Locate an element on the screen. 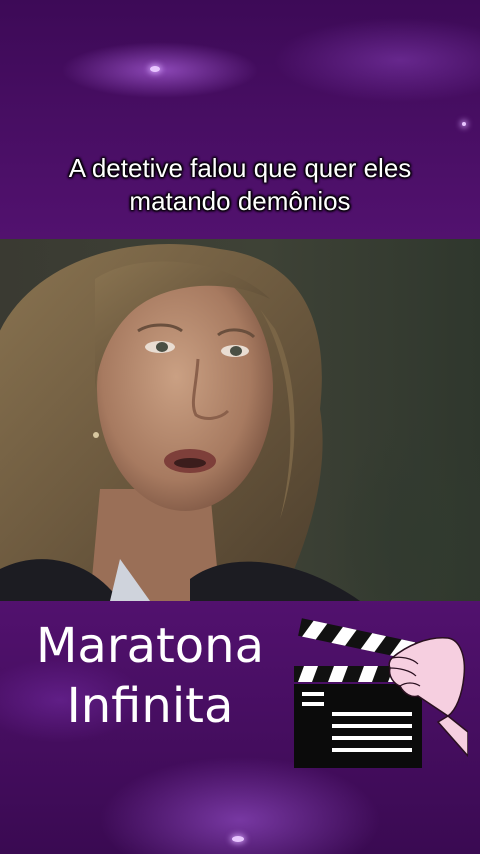  brand-line-2: Infinita is located at coordinates (150, 706).